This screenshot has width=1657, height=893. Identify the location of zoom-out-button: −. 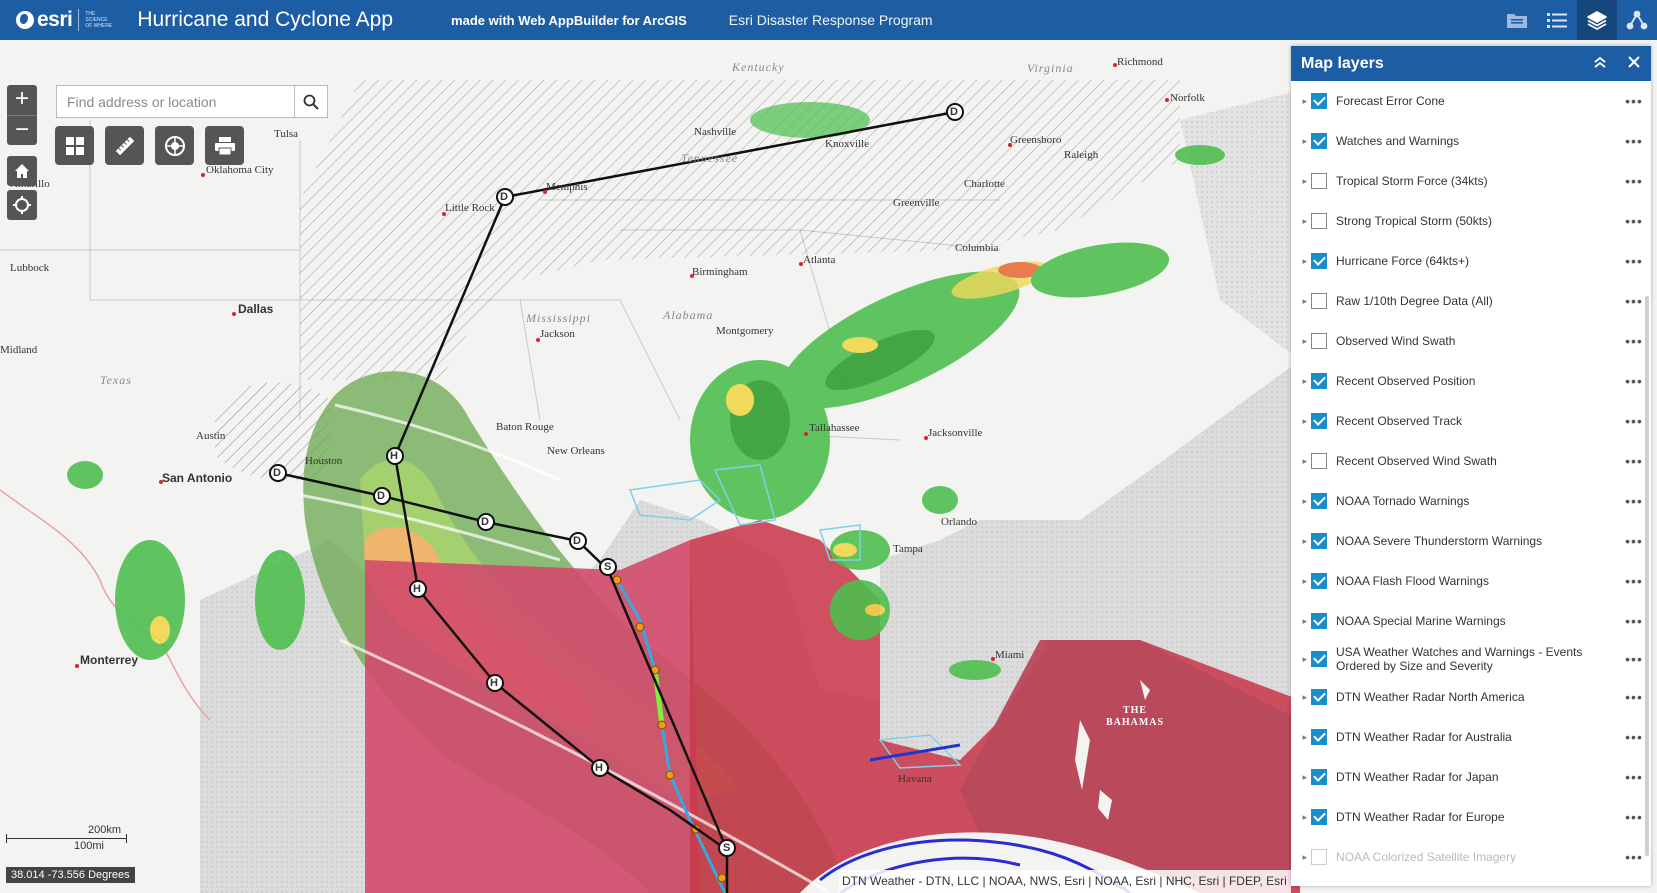
(22, 130).